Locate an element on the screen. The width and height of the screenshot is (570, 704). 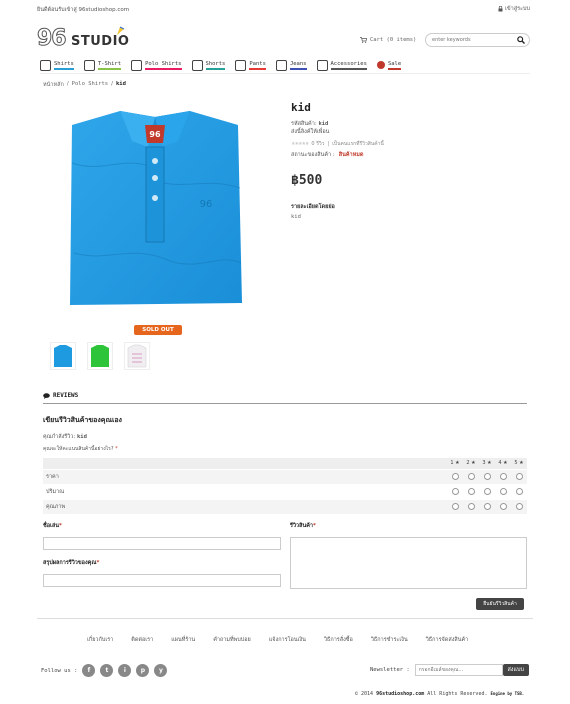
nav-item-shorts: Shorts is located at coordinates (213, 65).